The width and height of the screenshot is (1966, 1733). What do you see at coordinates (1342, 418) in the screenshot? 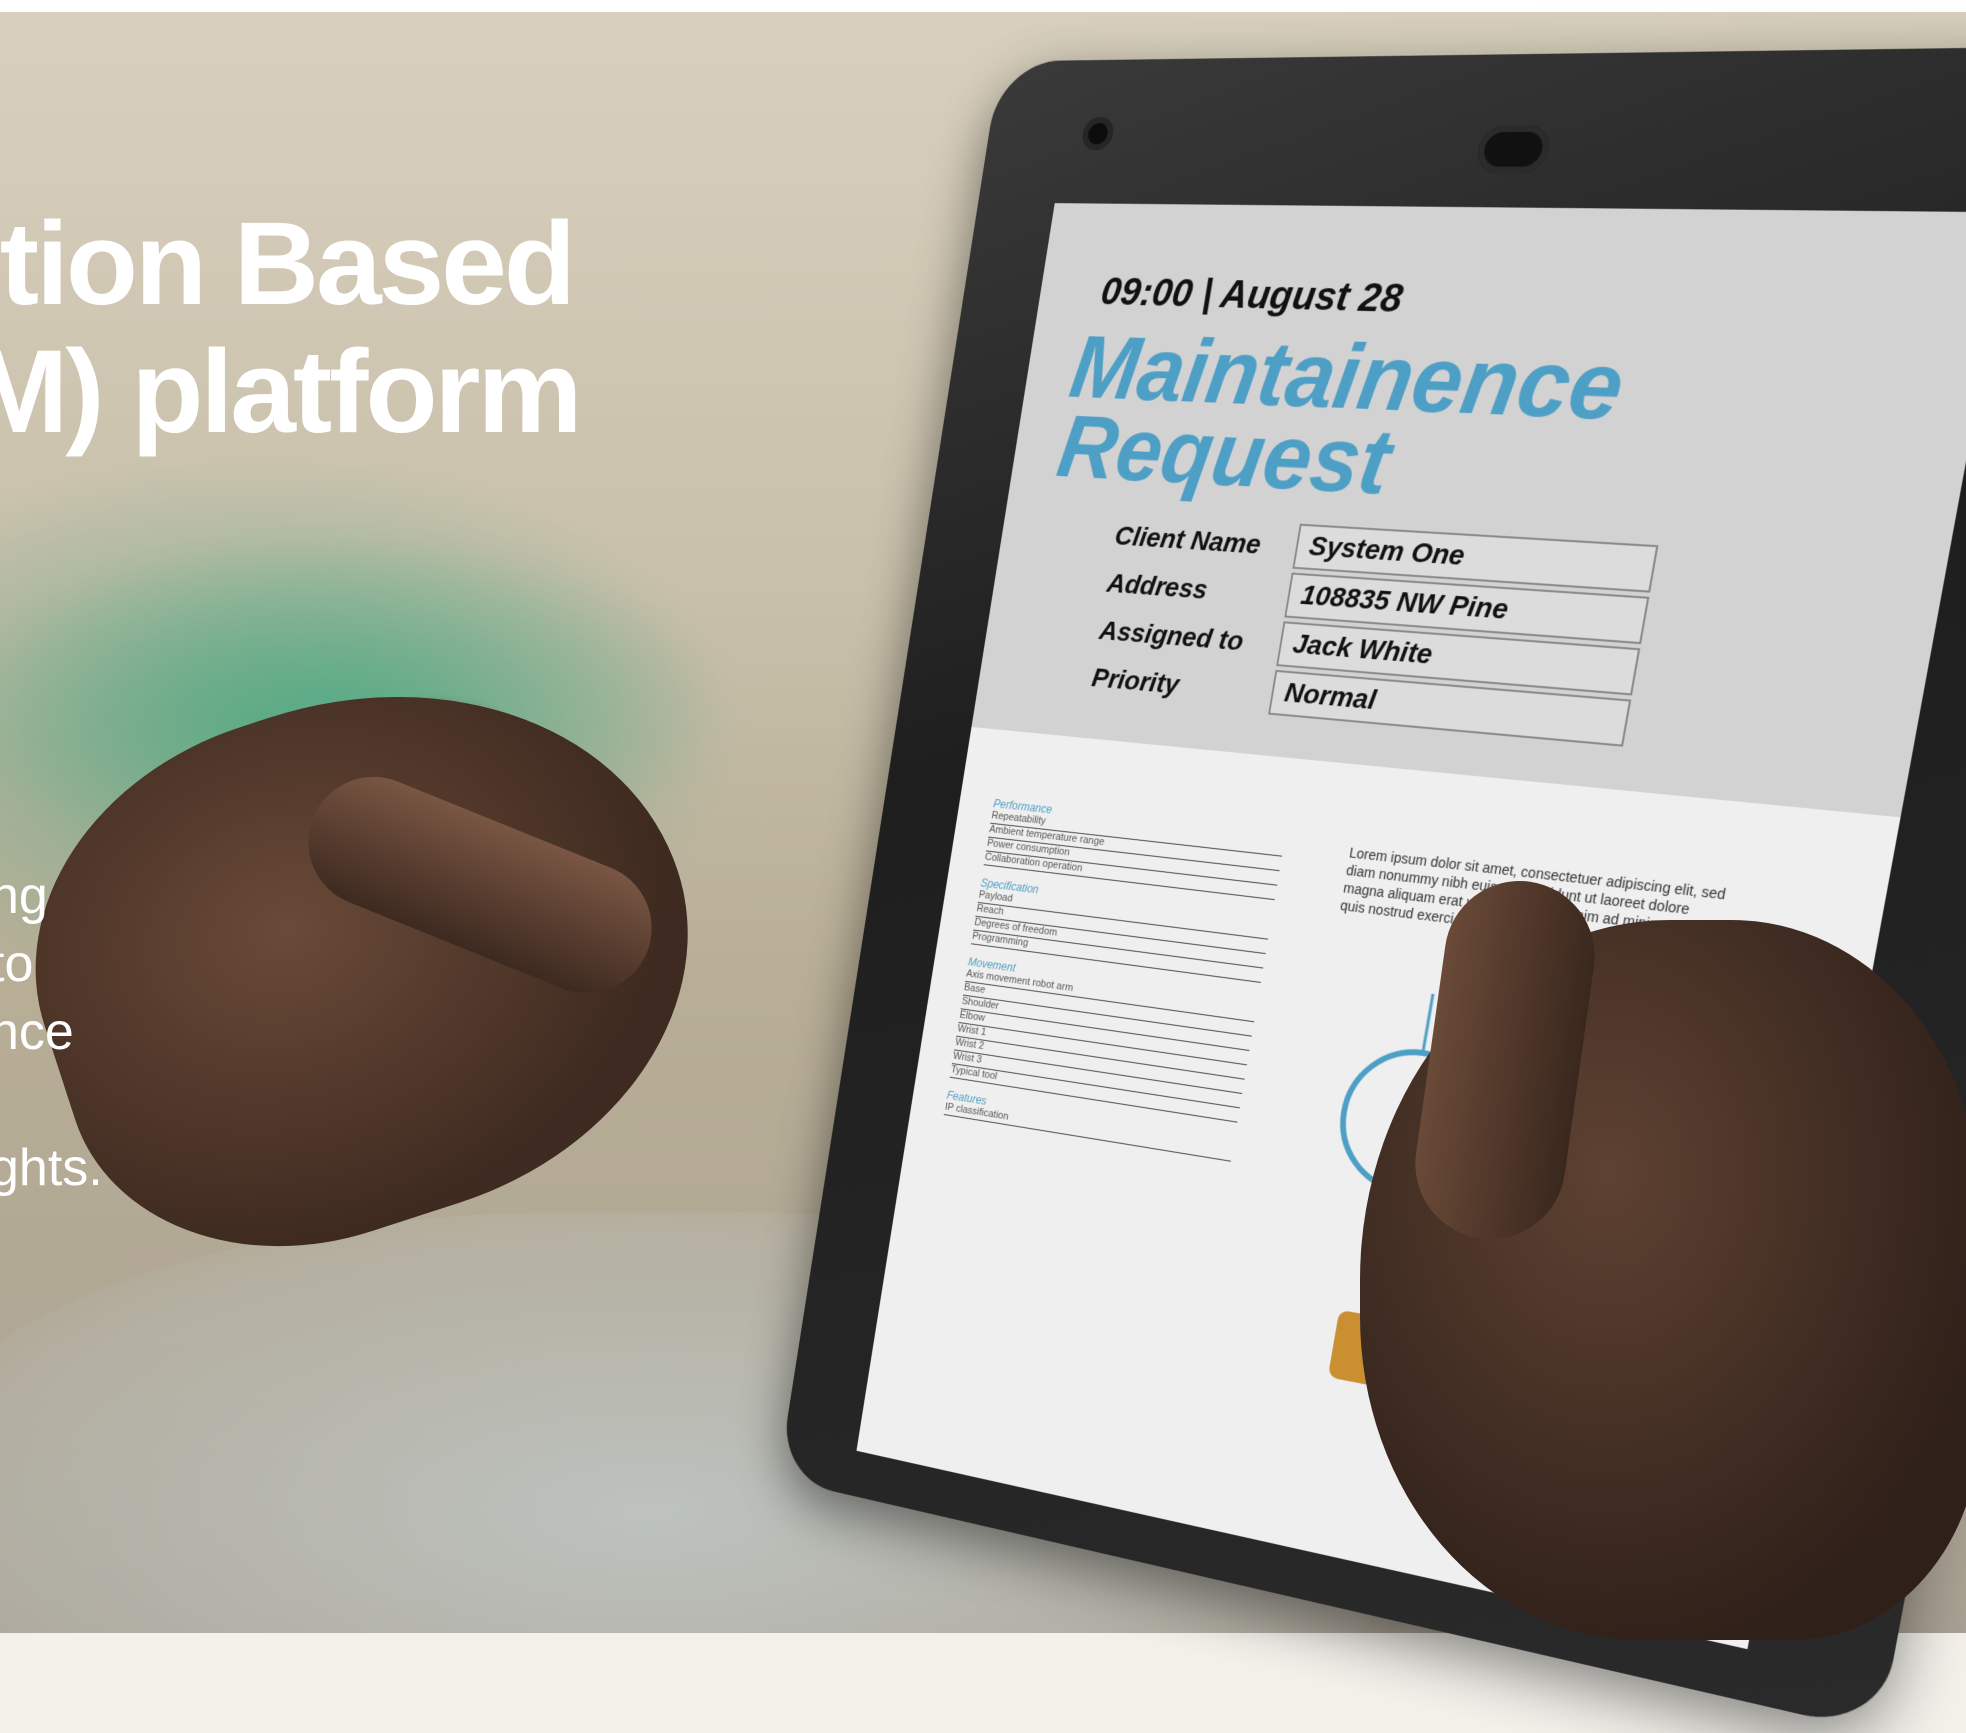
I see `document-title: Maintainence Request` at bounding box center [1342, 418].